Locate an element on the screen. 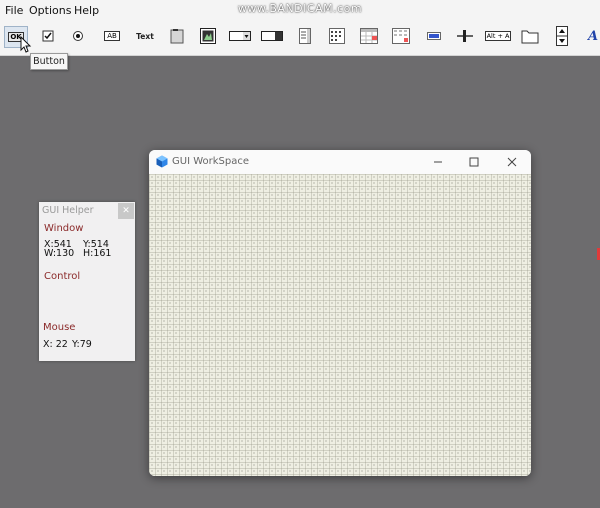 The width and height of the screenshot is (600, 508). folder-icon is located at coordinates (530, 37).